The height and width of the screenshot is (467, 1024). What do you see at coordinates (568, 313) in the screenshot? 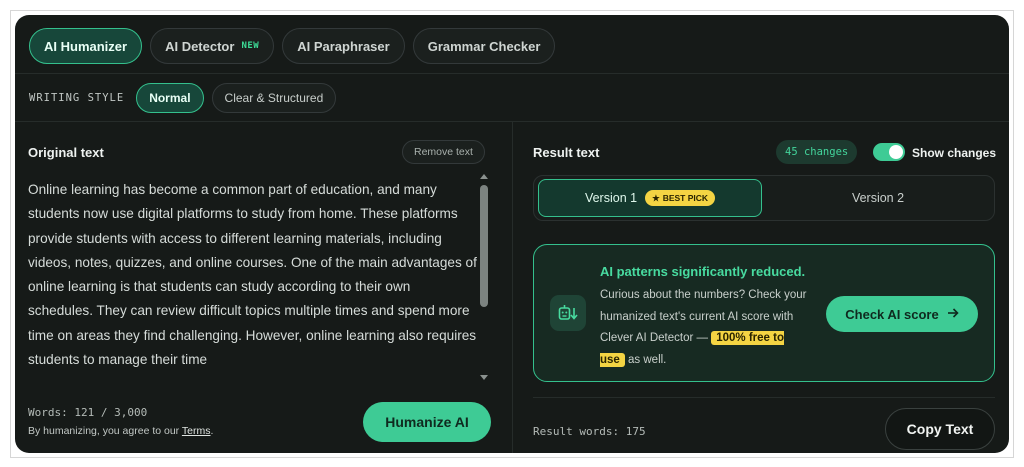
I see `robot-download-icon` at bounding box center [568, 313].